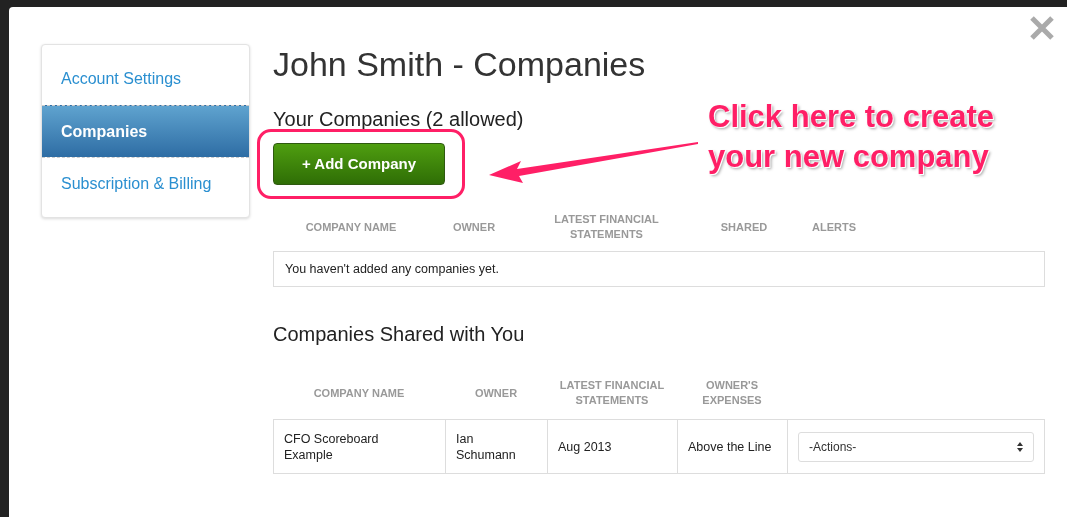 The width and height of the screenshot is (1067, 517). I want to click on column-header: OWNER'S EXPENSES, so click(732, 393).